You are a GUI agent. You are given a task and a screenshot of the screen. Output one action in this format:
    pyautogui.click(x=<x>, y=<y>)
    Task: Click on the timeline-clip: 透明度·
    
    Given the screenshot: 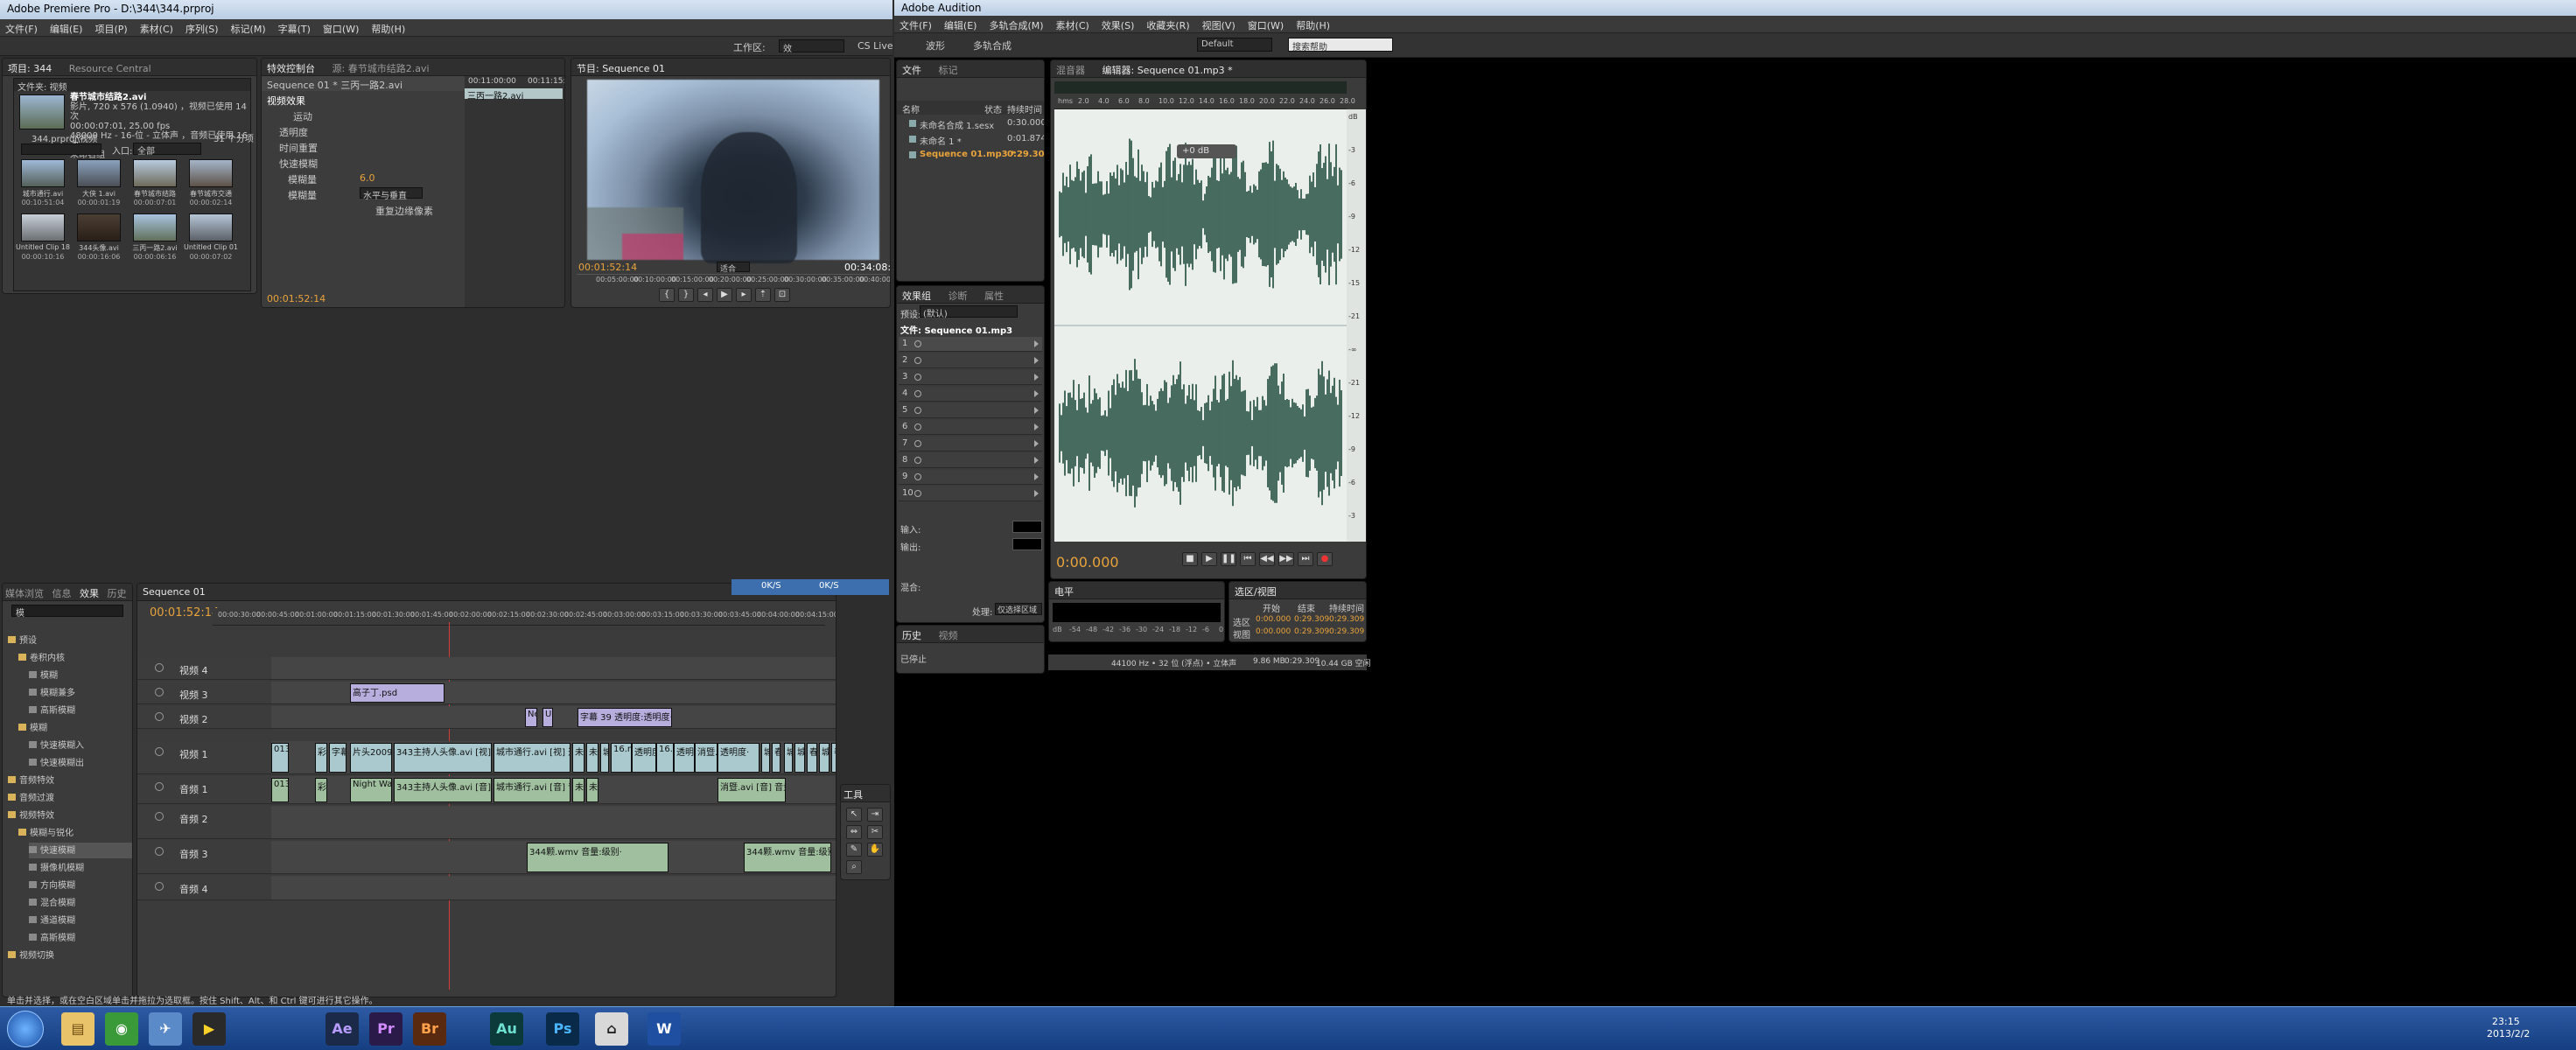 What is the action you would take?
    pyautogui.click(x=739, y=758)
    